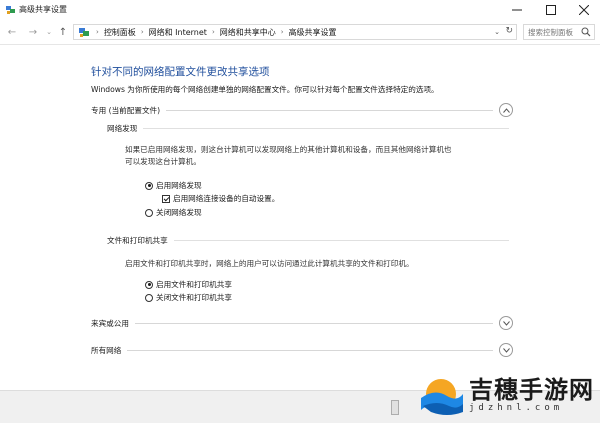 Image resolution: width=600 pixels, height=423 pixels. What do you see at coordinates (106, 350) in the screenshot?
I see `section-all-networks-label: 所有网络` at bounding box center [106, 350].